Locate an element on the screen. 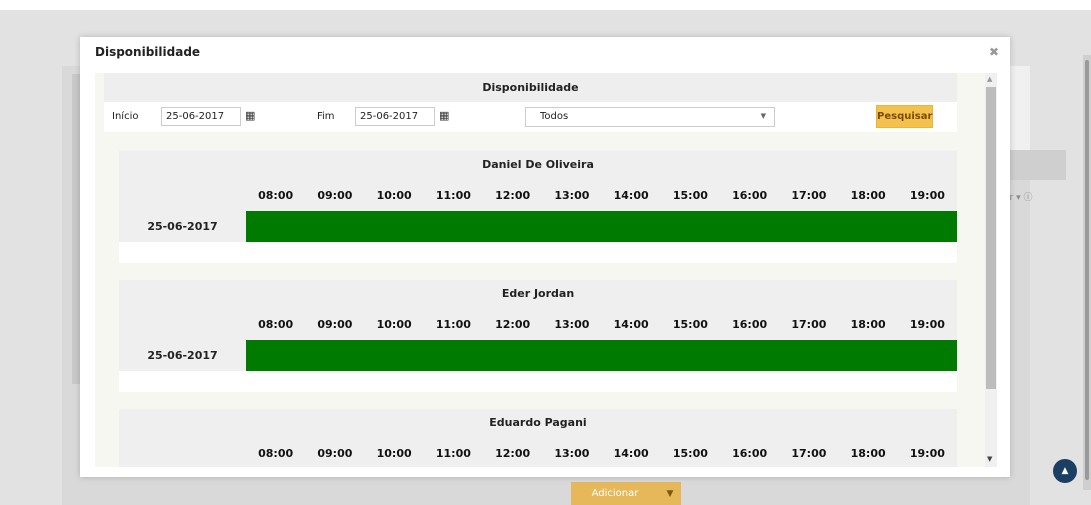 The height and width of the screenshot is (505, 1091). chevron-down-icon: ▾ is located at coordinates (1018, 198).